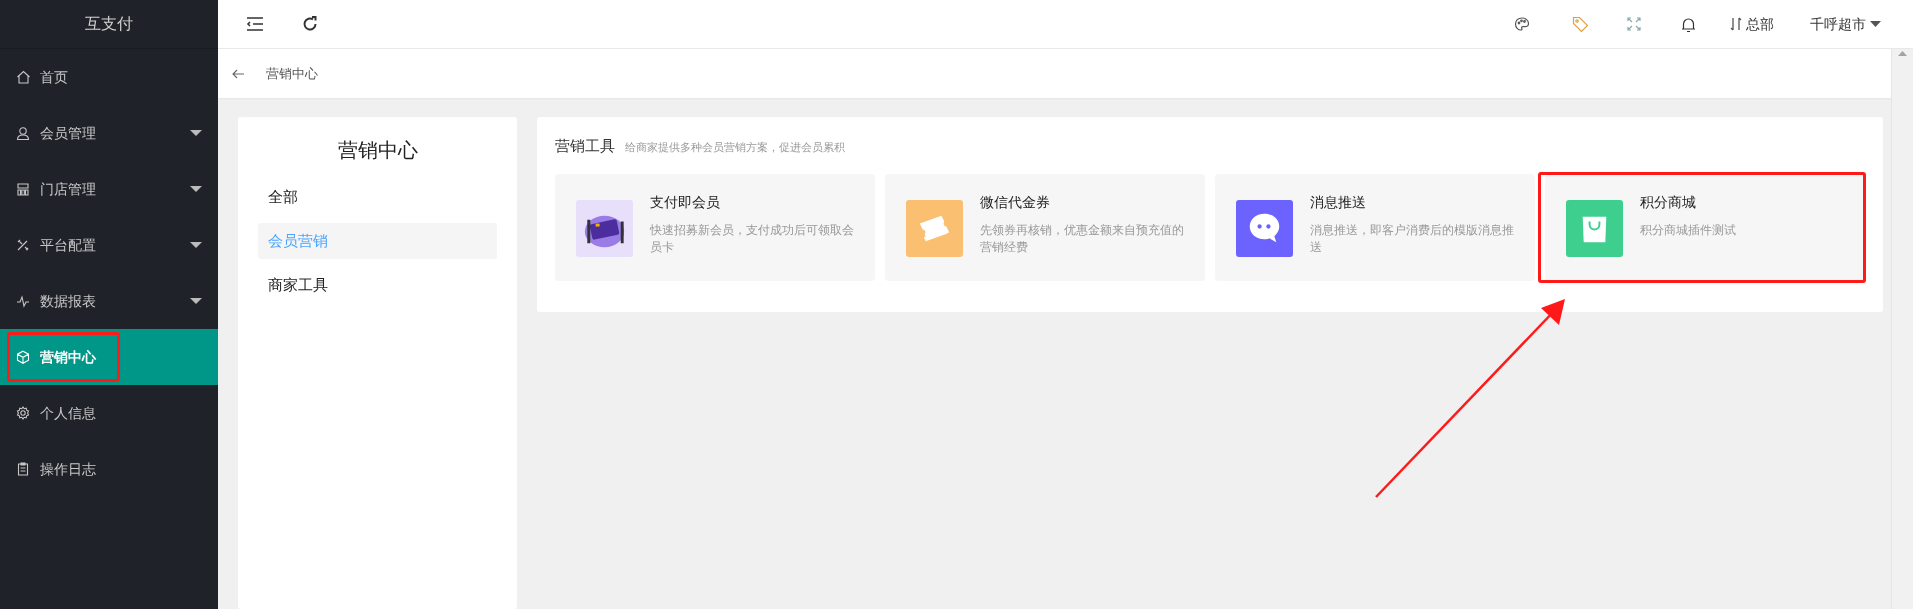 The image size is (1913, 609). Describe the element at coordinates (109, 24) in the screenshot. I see `app-logo-text: 互支付` at that location.